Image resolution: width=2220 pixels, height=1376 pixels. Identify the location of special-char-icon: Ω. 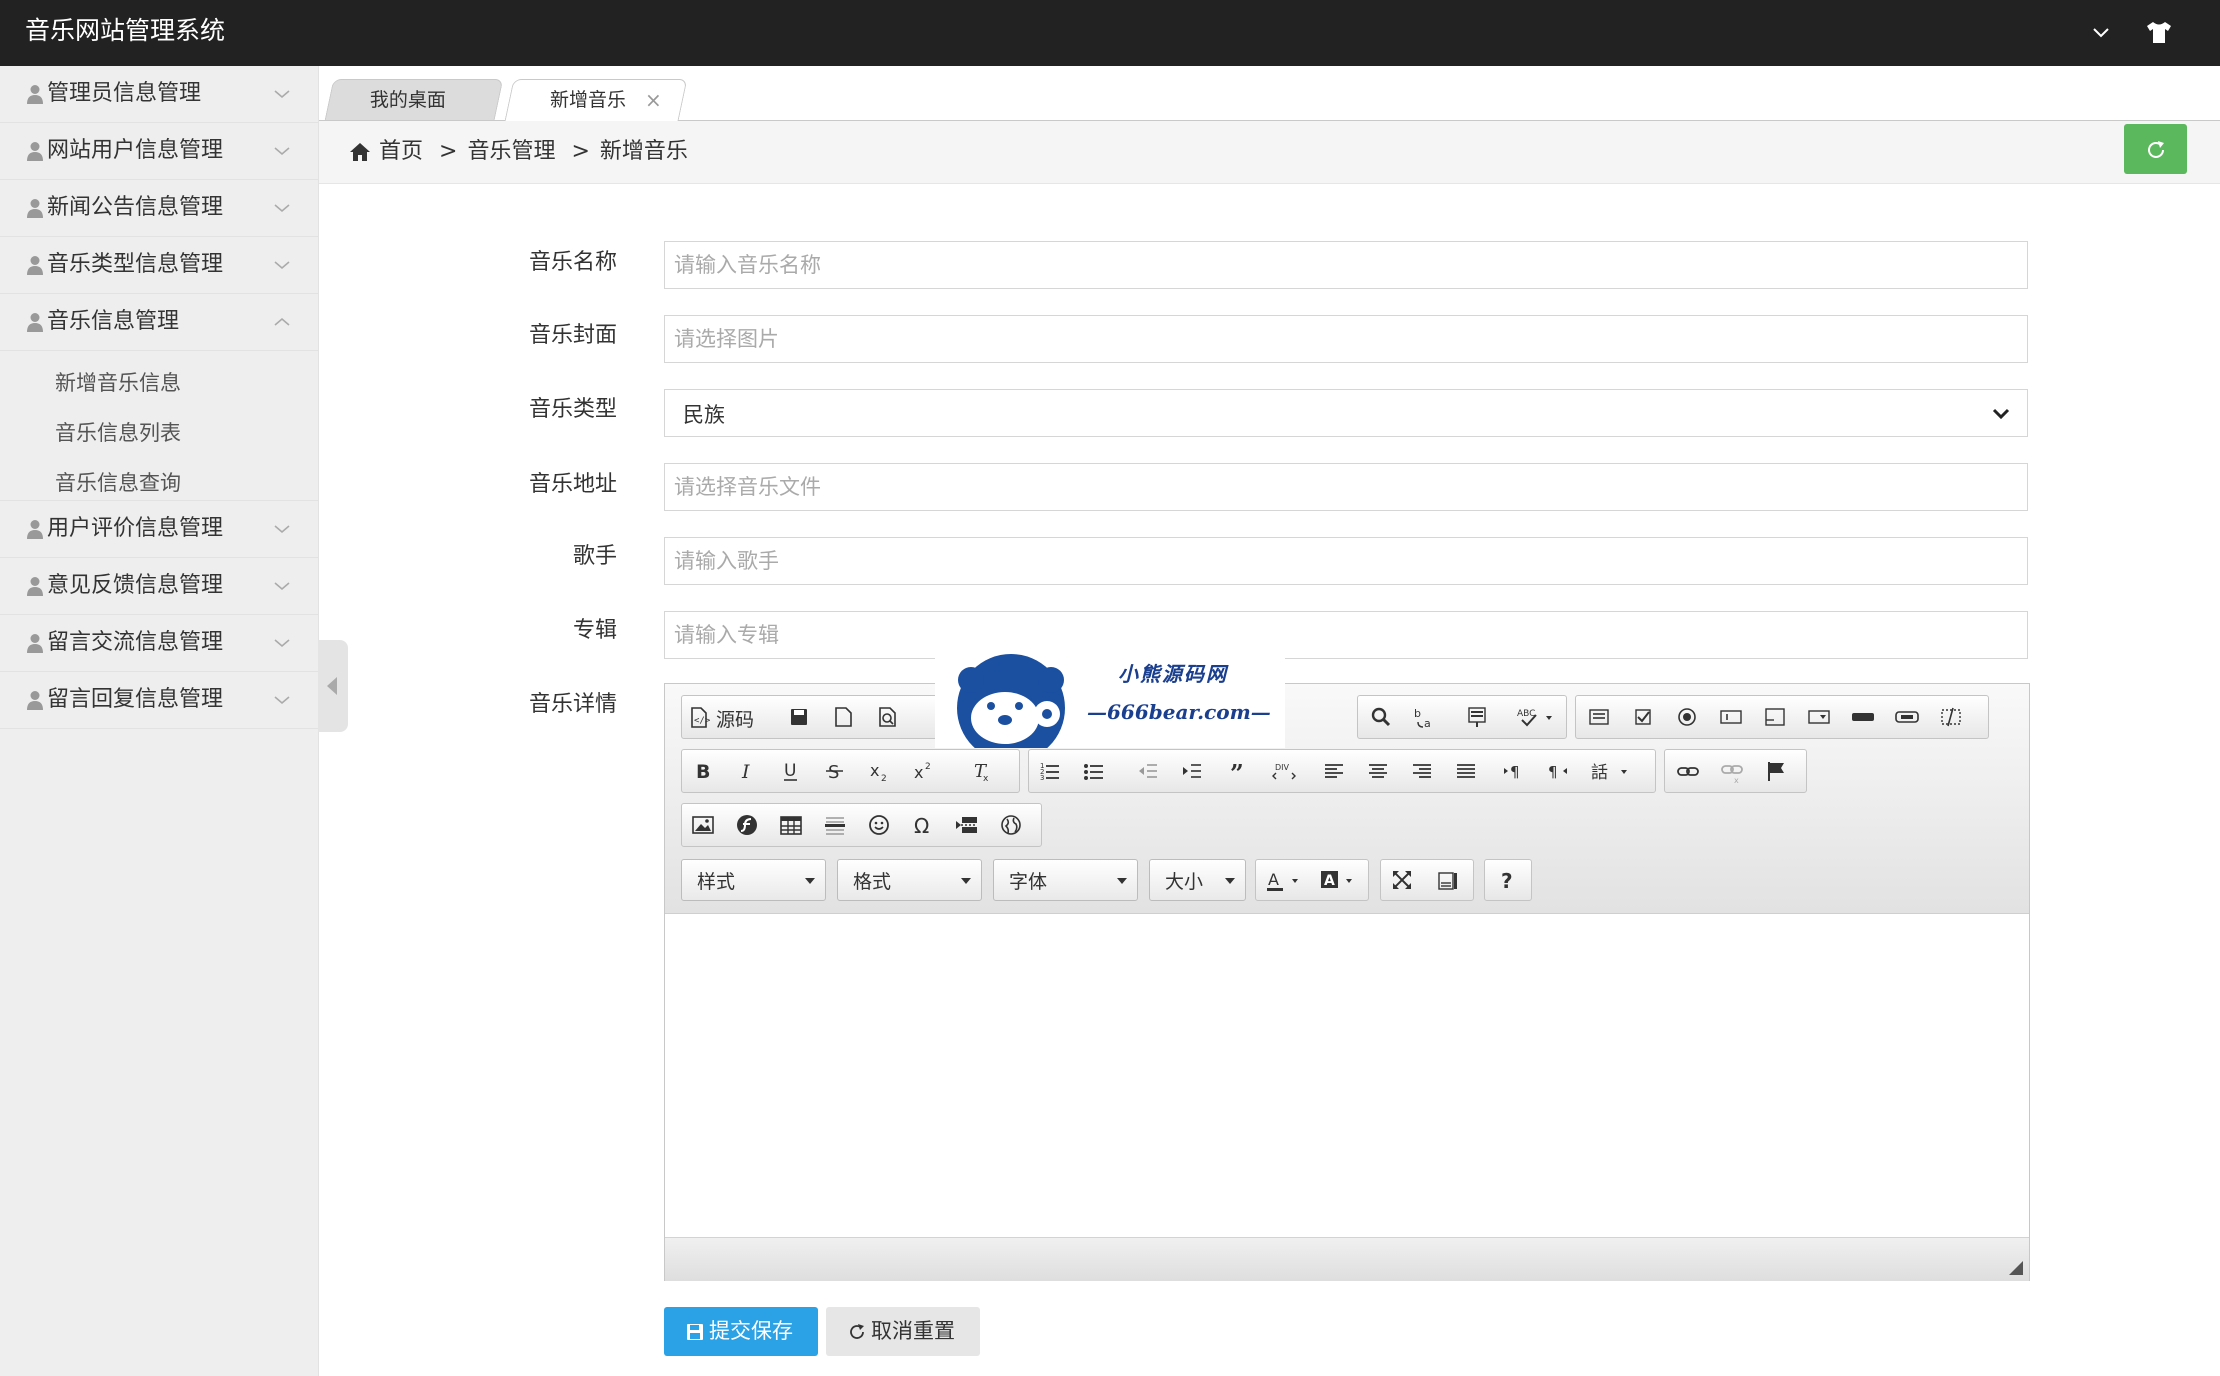
(923, 825).